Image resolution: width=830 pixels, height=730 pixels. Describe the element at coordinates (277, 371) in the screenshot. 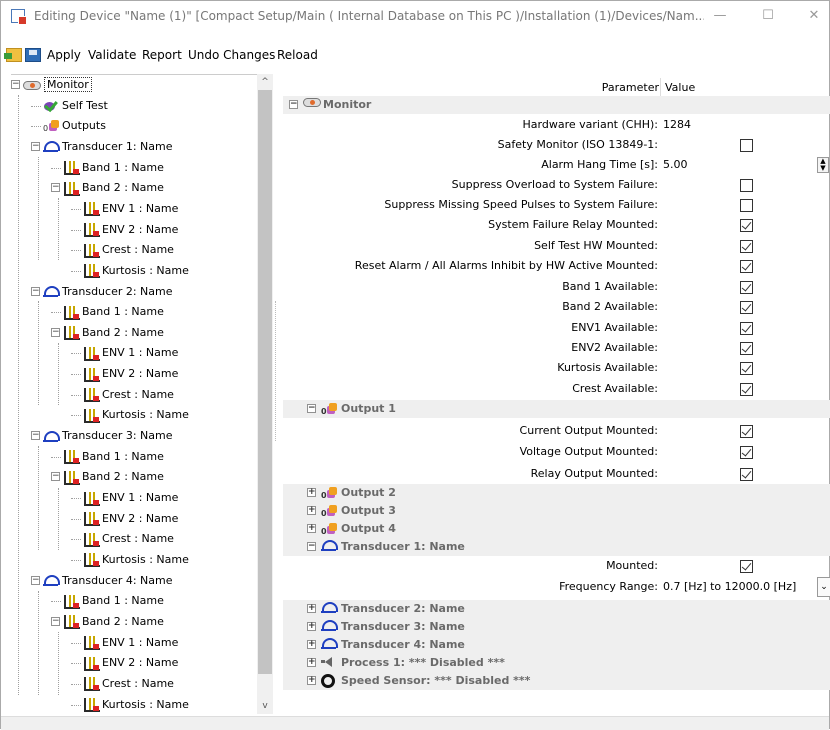

I see `pane-splitter` at that location.